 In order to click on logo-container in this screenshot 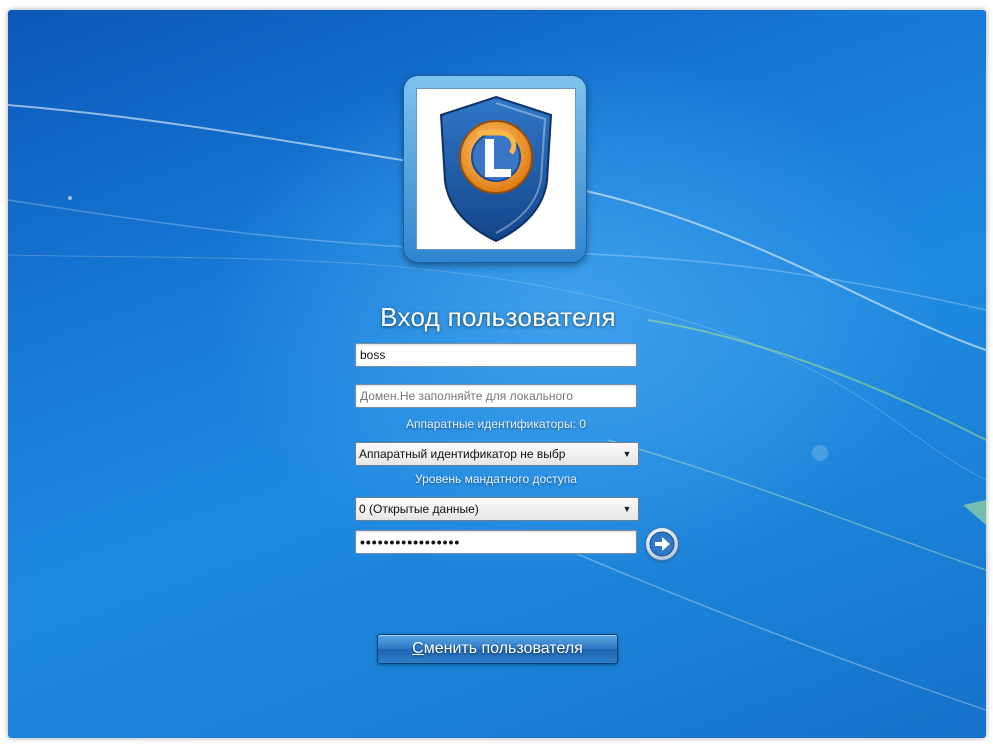, I will do `click(496, 169)`.